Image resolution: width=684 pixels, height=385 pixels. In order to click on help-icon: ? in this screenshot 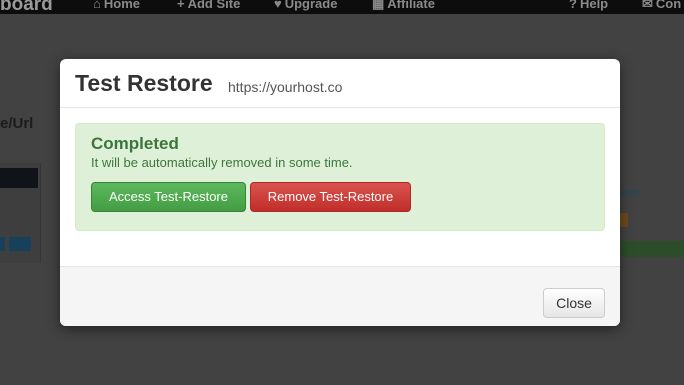, I will do `click(573, 5)`.